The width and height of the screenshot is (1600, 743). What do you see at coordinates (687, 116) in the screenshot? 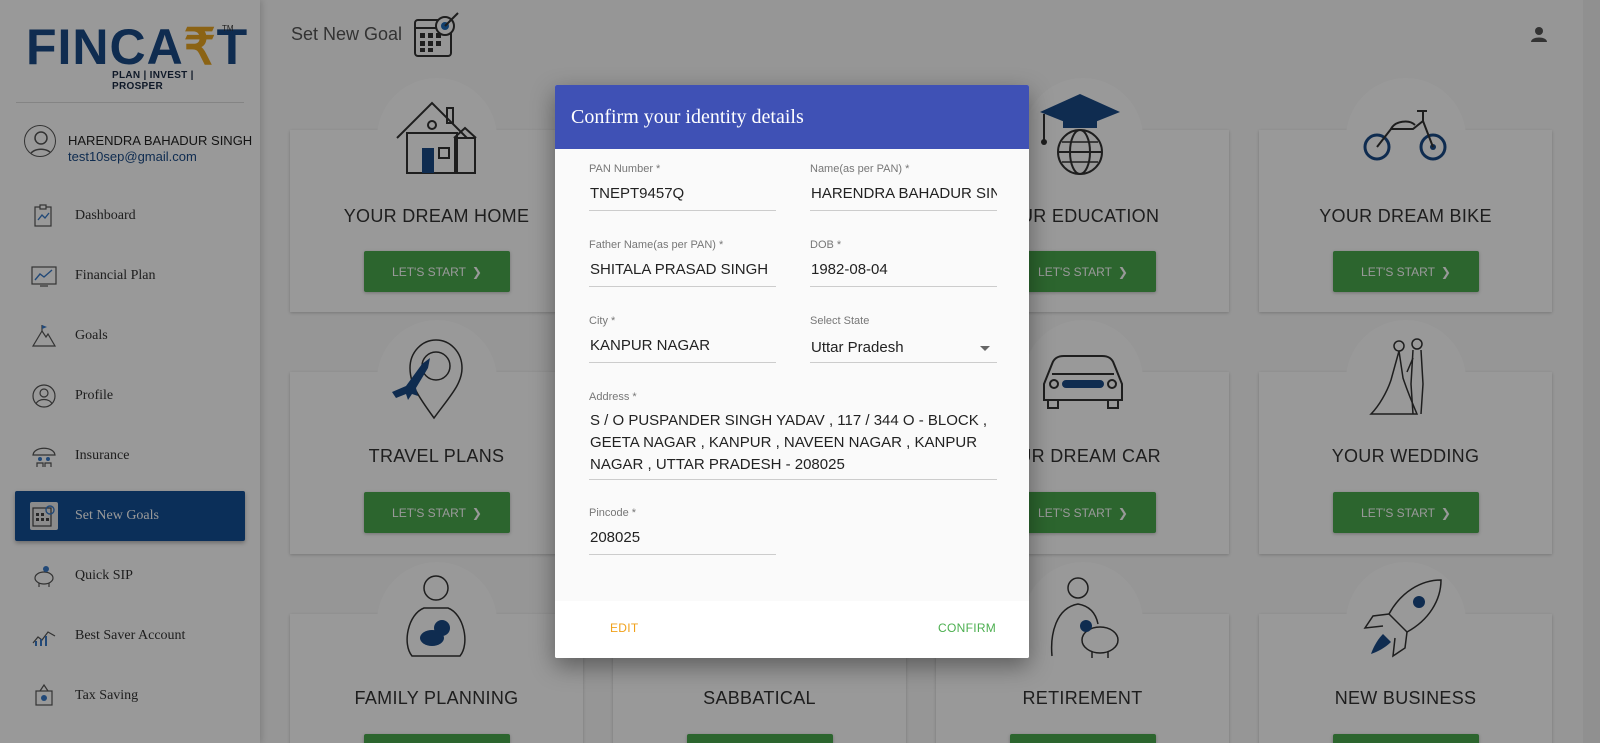
I see `dialog-title: Confirm your identity details` at bounding box center [687, 116].